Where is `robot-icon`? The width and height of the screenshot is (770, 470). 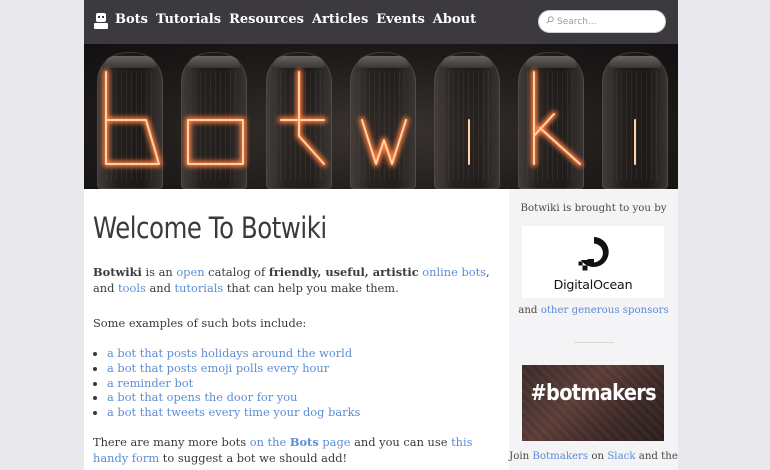
robot-icon is located at coordinates (101, 21).